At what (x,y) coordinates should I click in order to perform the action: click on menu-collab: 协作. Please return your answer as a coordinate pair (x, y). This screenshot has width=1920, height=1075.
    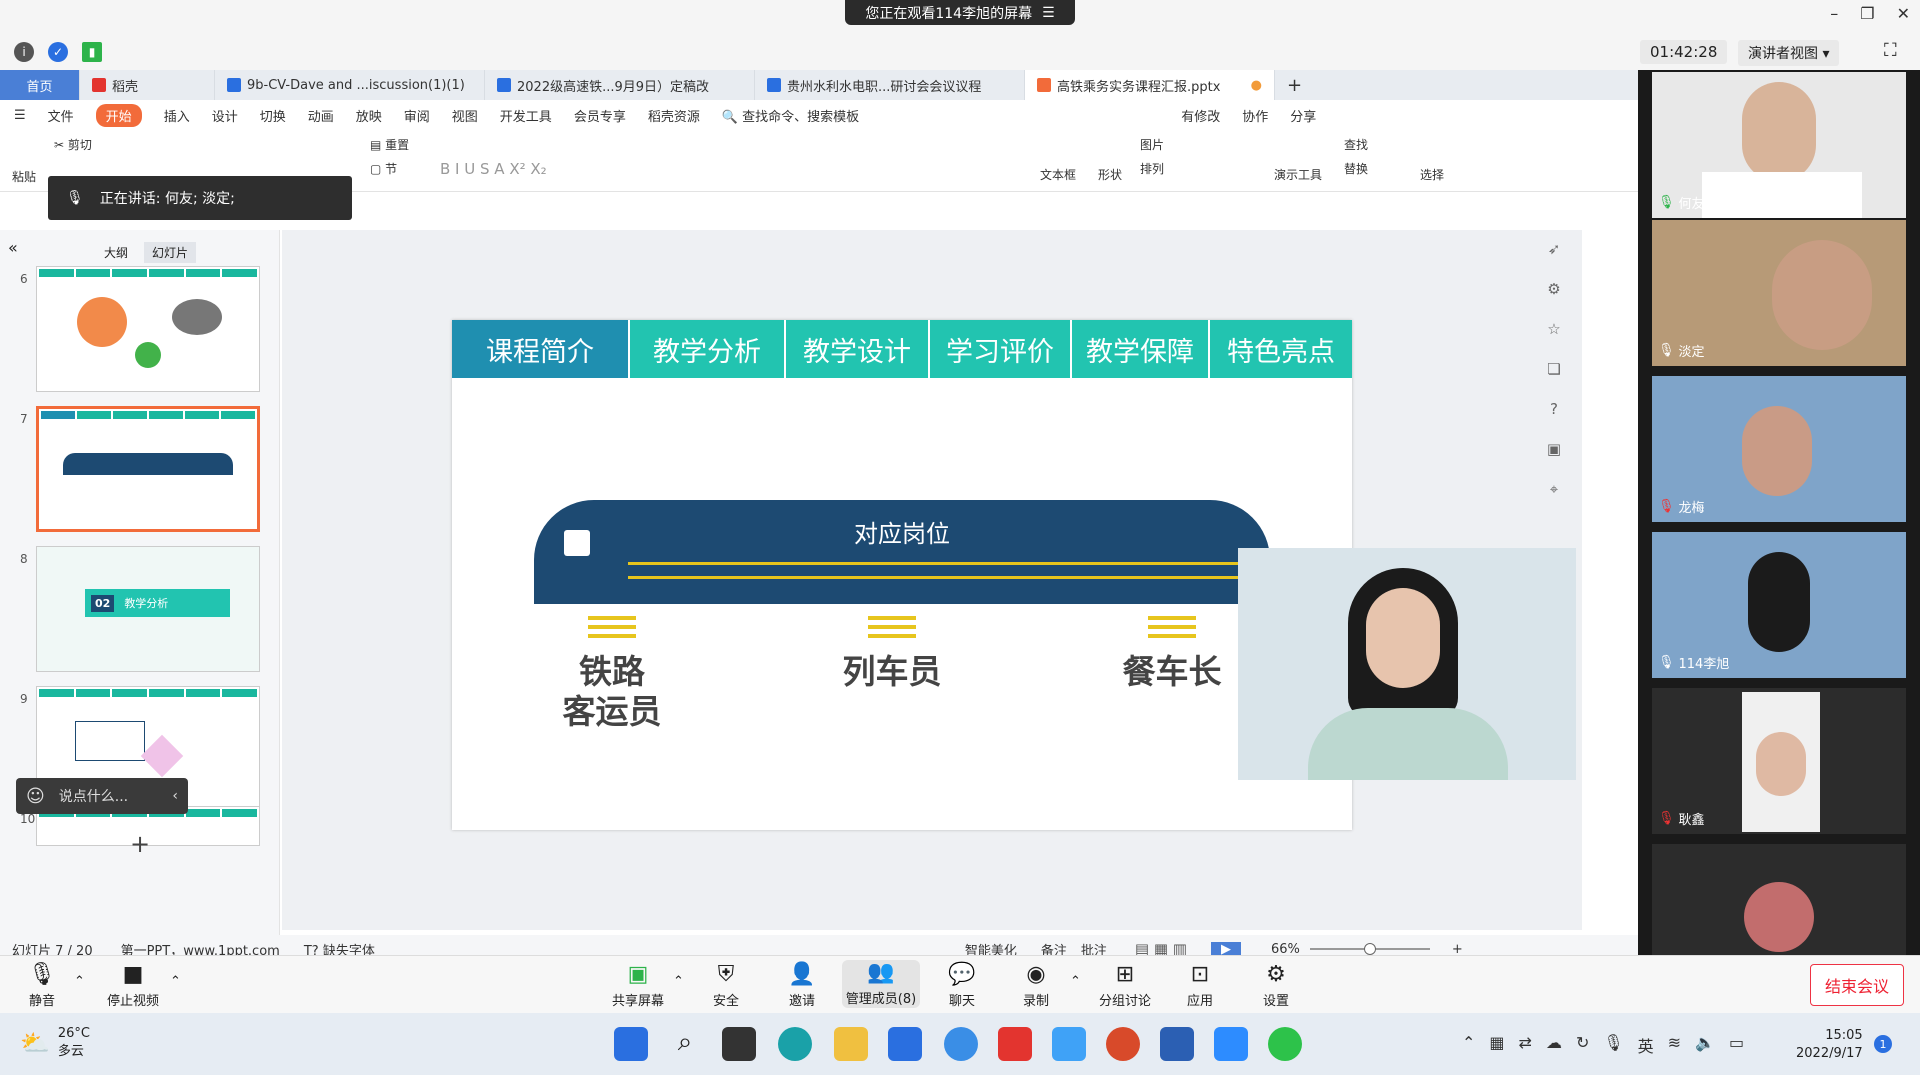
    Looking at the image, I should click on (1255, 115).